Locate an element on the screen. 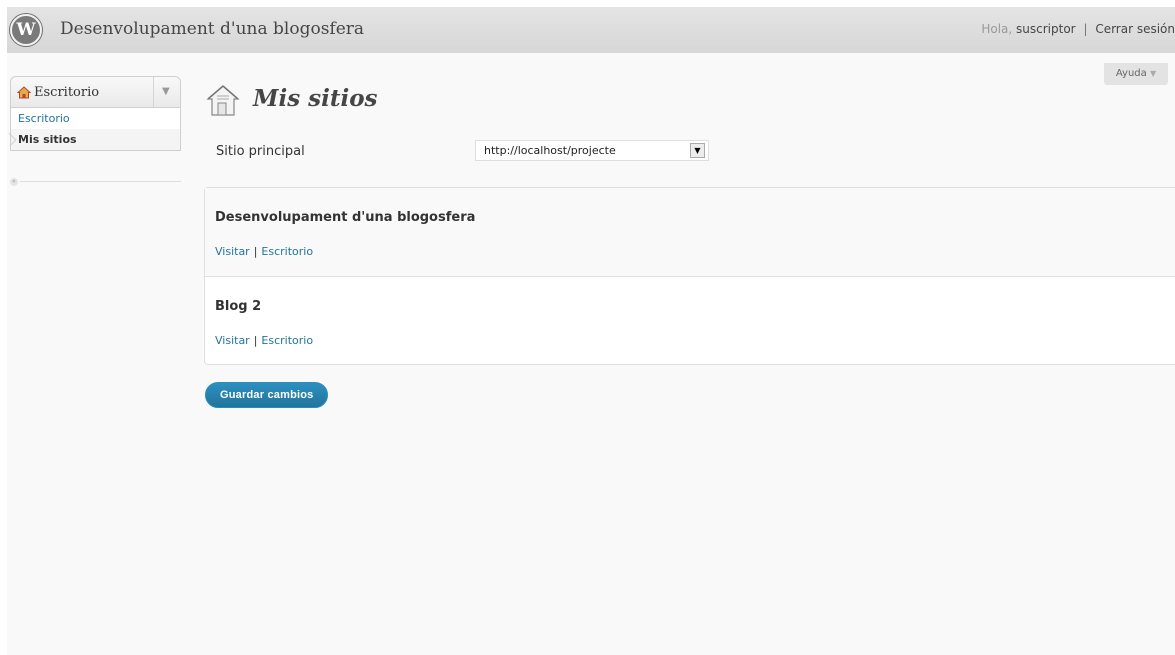  current-indicator is located at coordinates (10, 139).